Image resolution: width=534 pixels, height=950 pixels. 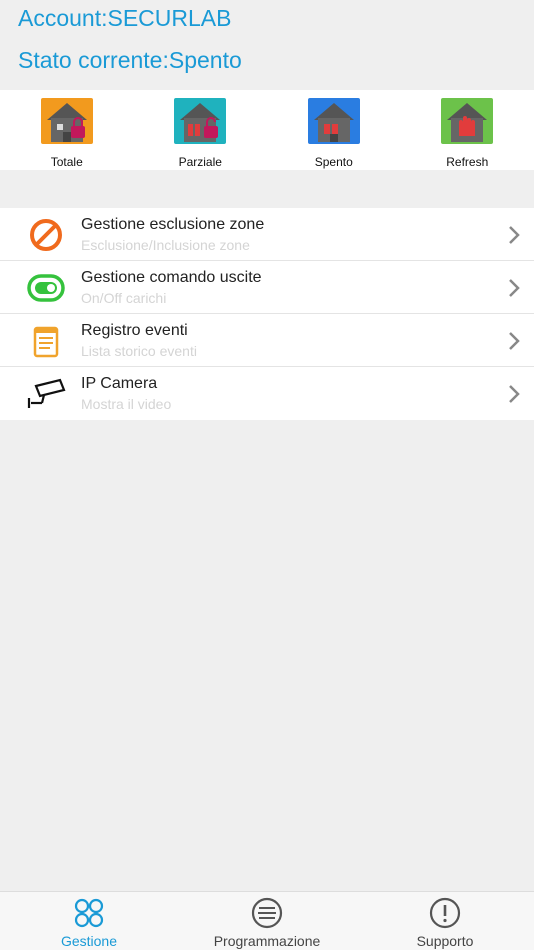 What do you see at coordinates (445, 913) in the screenshot?
I see `exclamation-circle-icon` at bounding box center [445, 913].